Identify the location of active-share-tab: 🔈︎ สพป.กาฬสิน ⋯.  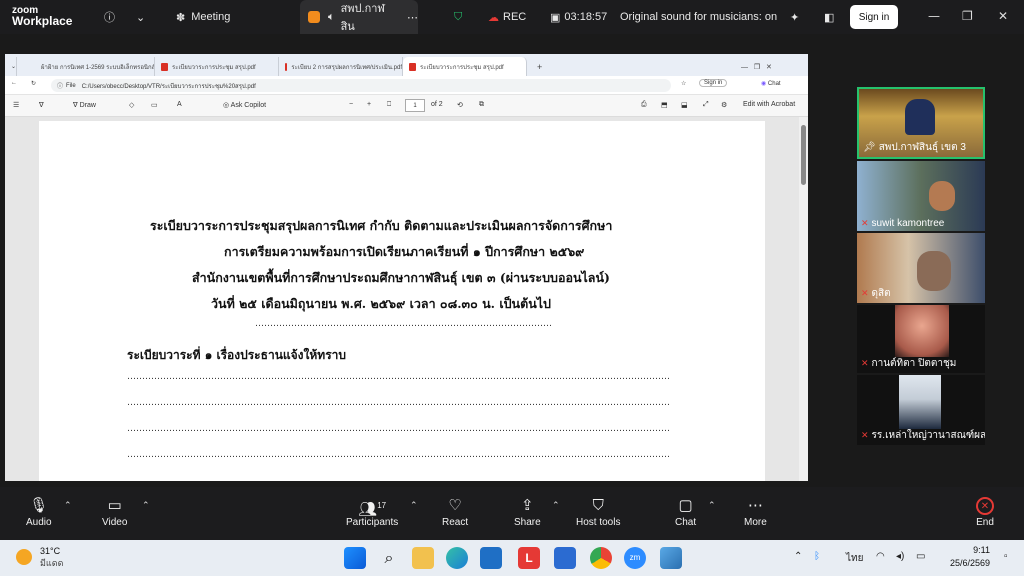
(359, 17).